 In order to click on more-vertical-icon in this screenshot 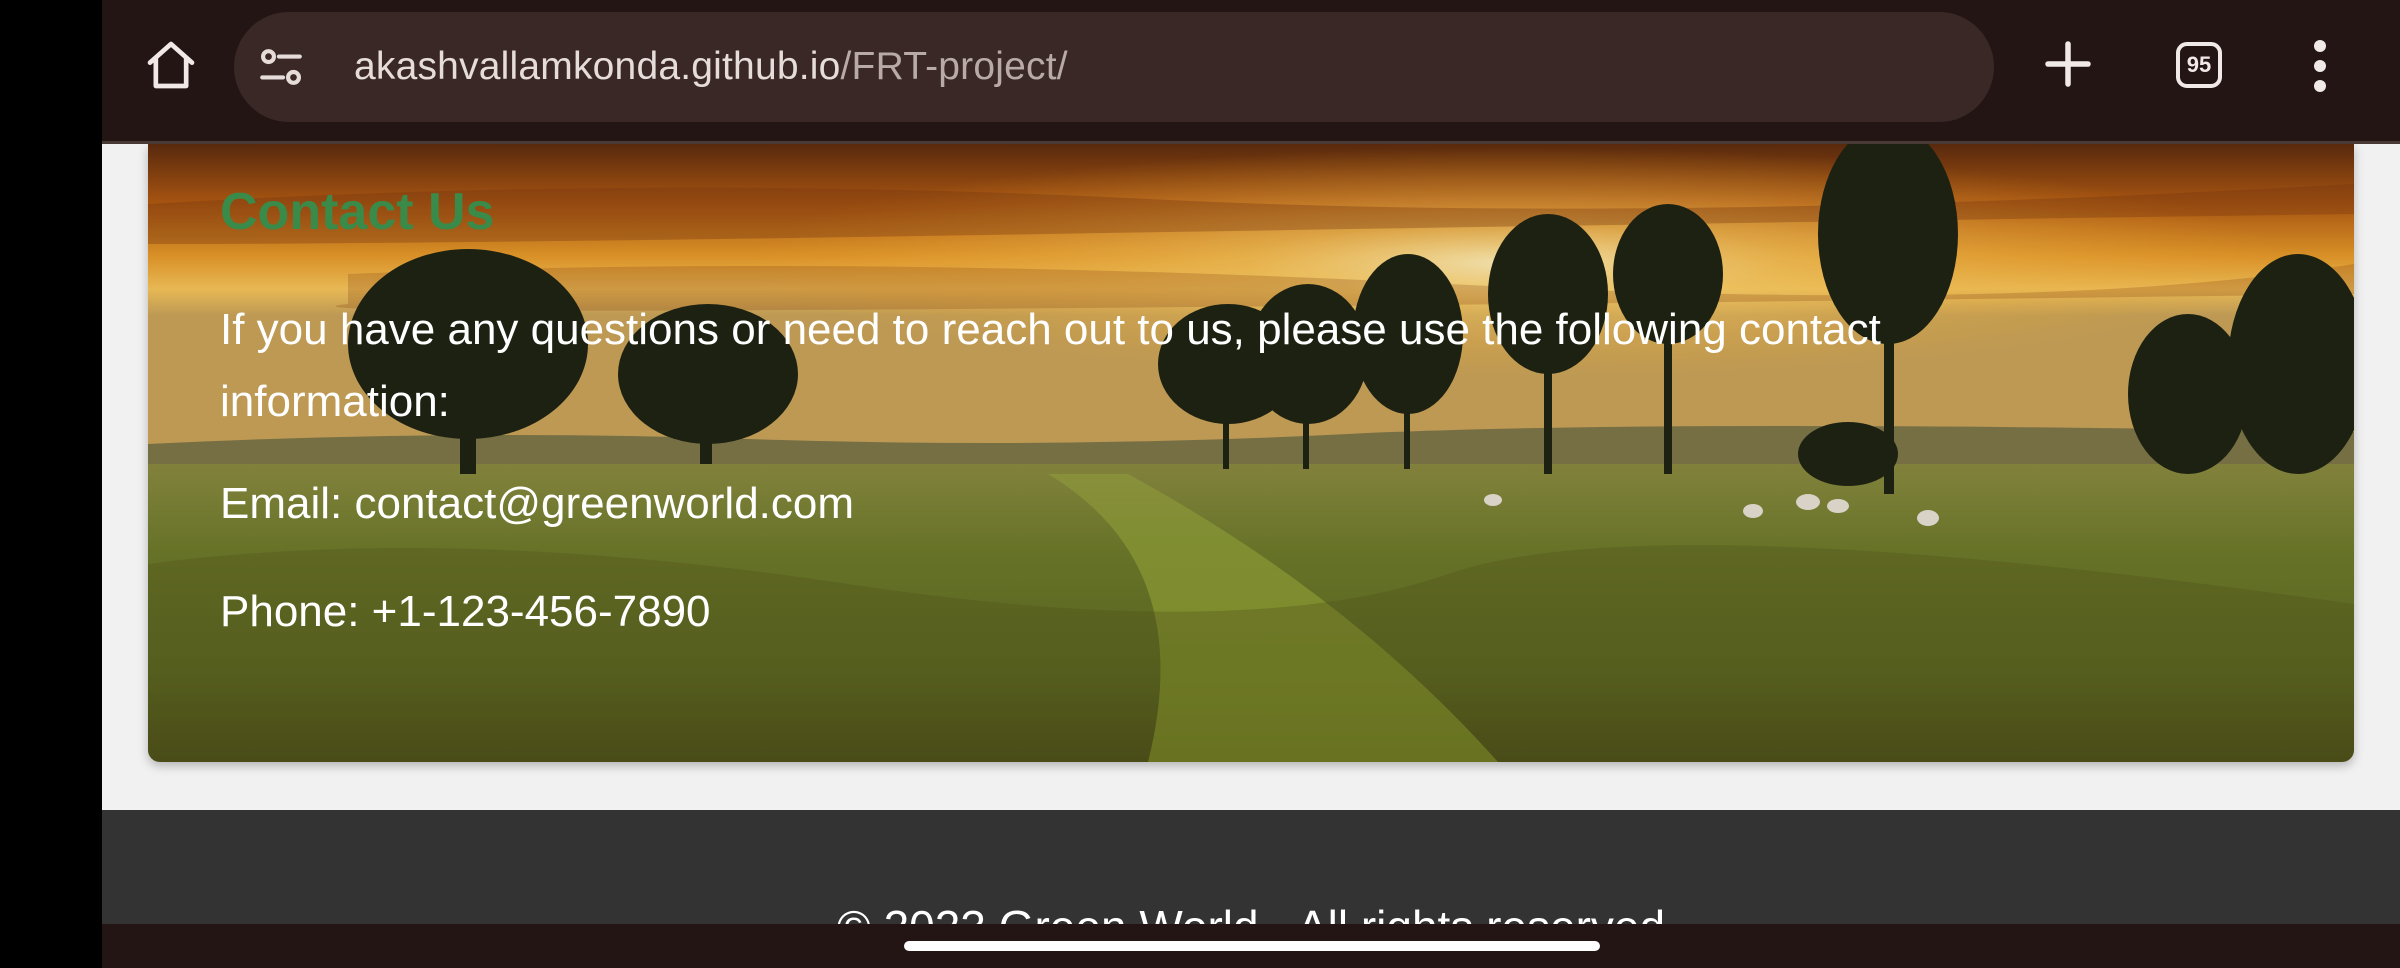, I will do `click(2320, 66)`.